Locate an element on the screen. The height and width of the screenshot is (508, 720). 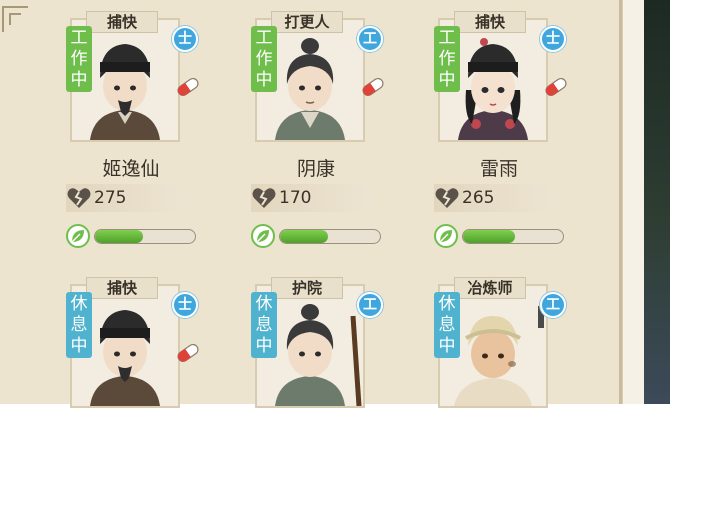
character-name: 阴康 is located at coordinates (315, 169).